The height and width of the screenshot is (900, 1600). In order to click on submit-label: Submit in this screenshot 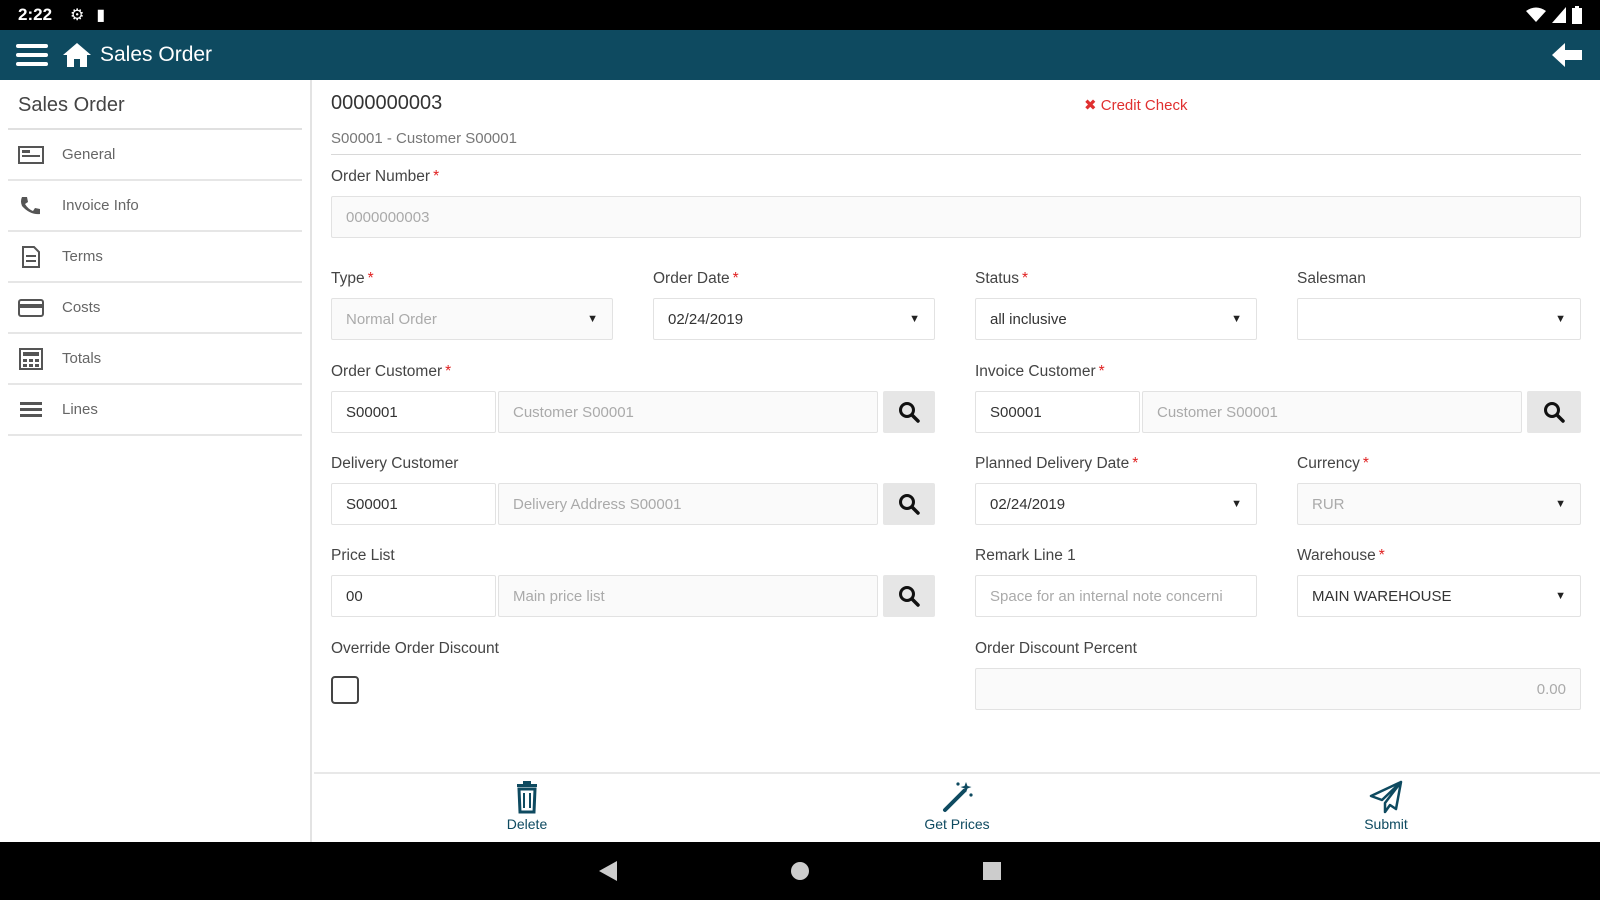, I will do `click(1386, 824)`.